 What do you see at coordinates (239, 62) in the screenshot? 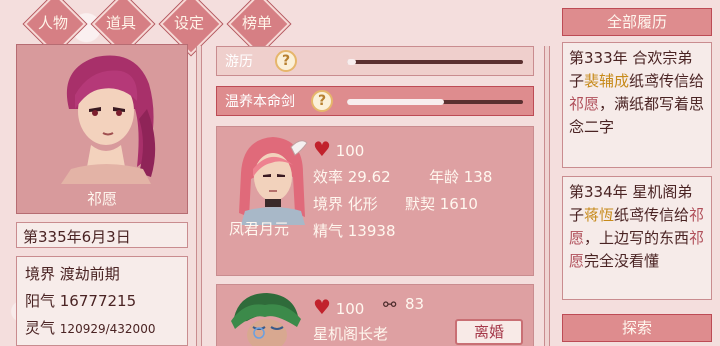
I see `activity-label: 游历` at bounding box center [239, 62].